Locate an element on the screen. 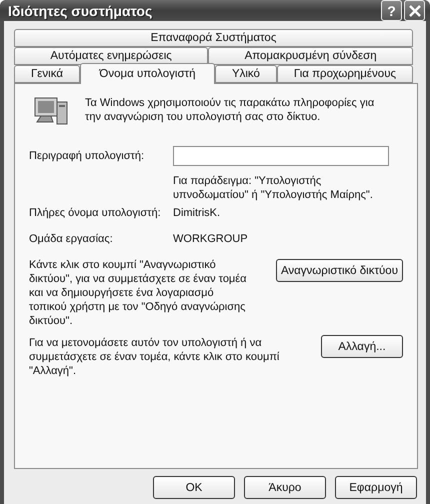  close-icon is located at coordinates (414, 10).